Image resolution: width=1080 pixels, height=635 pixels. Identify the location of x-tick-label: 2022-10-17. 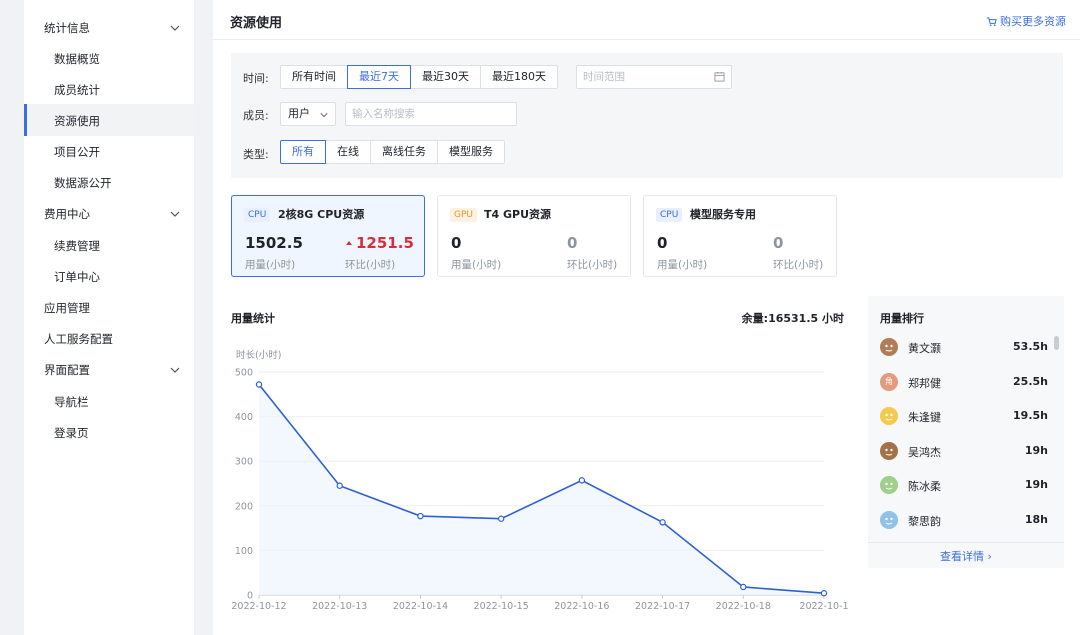
(662, 606).